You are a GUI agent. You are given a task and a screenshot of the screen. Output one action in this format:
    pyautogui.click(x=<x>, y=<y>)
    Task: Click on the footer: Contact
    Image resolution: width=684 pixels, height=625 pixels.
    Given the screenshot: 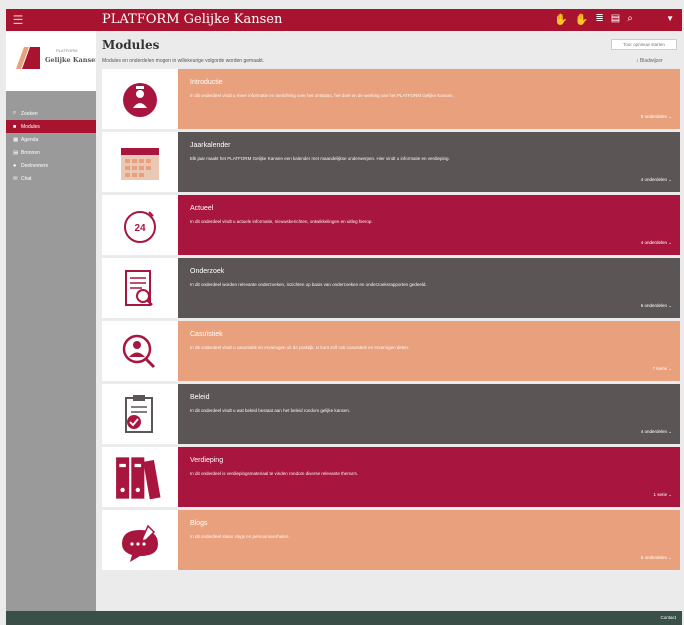 What is the action you would take?
    pyautogui.click(x=344, y=618)
    